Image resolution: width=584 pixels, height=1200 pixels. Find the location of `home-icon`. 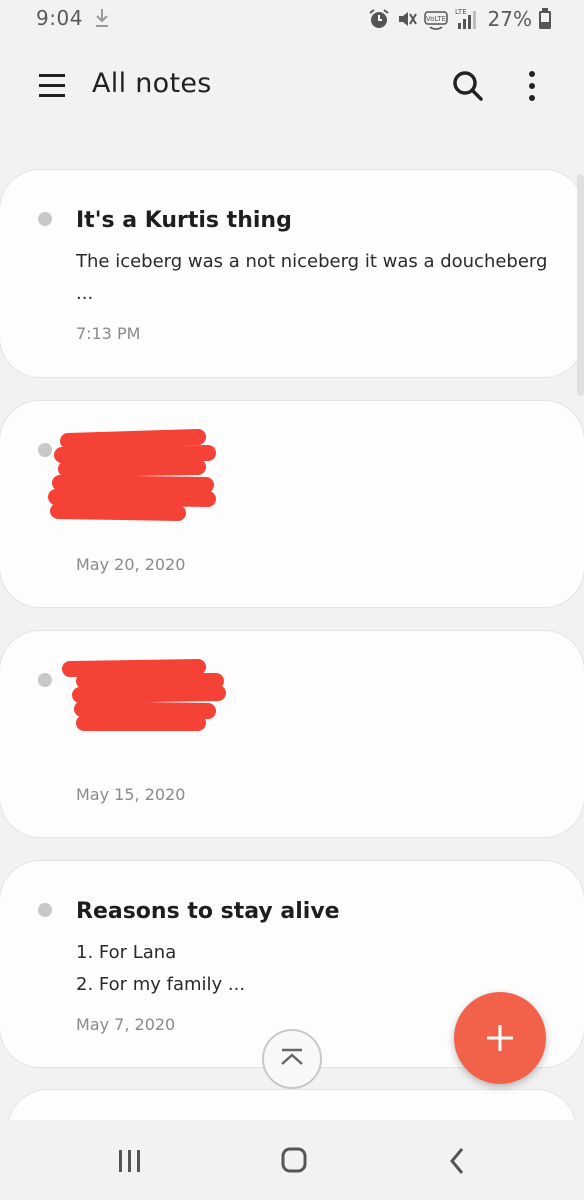

home-icon is located at coordinates (294, 1161).